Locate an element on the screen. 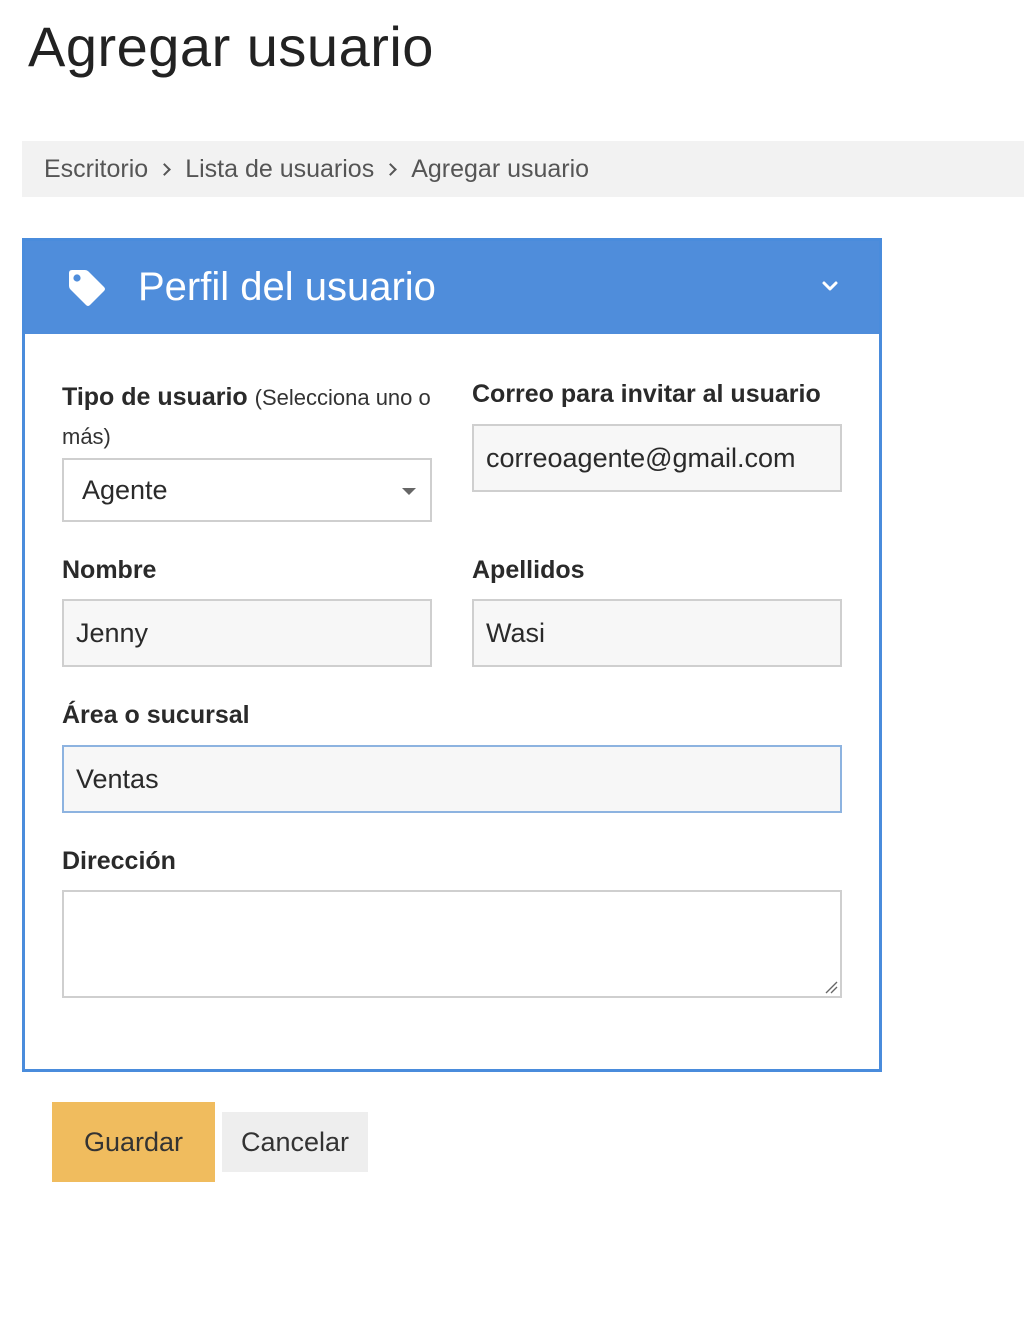 The height and width of the screenshot is (1320, 1024). last-name-field: Wasi is located at coordinates (657, 633).